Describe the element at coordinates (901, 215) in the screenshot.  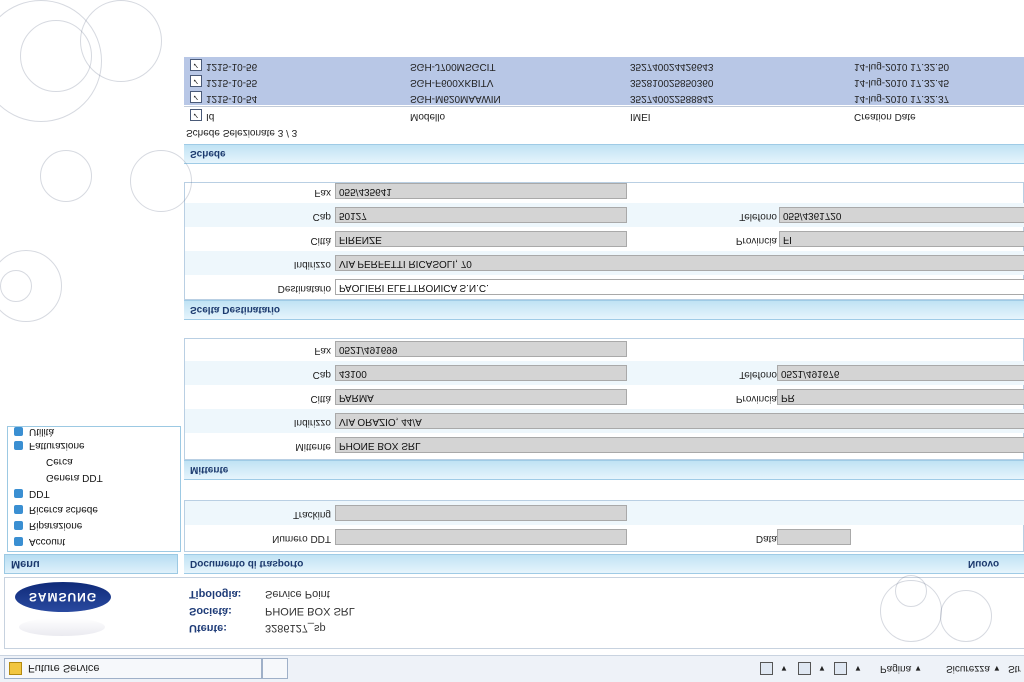
I see `dest-telefono-input: 055/4361720` at that location.